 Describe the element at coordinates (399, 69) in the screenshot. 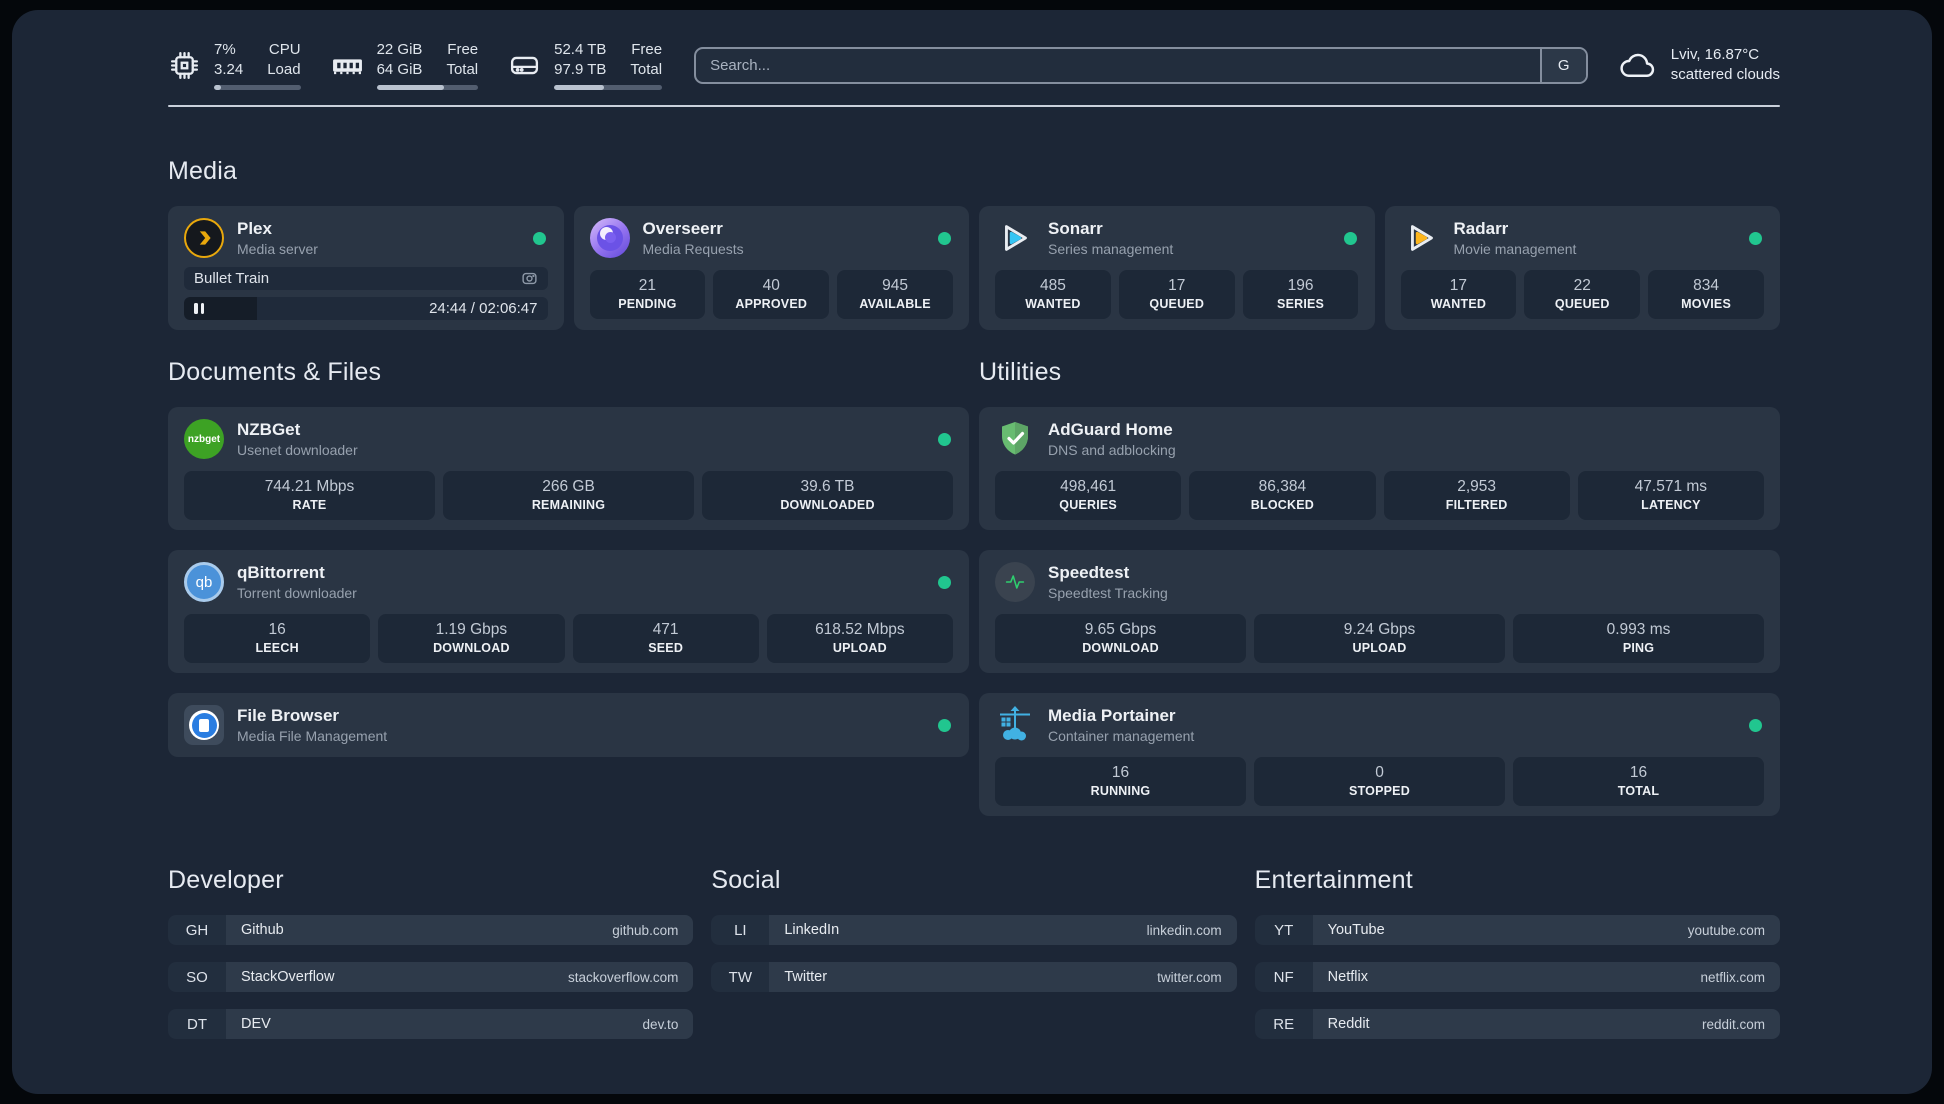

I see `memory-total-value: 64 GiB` at that location.